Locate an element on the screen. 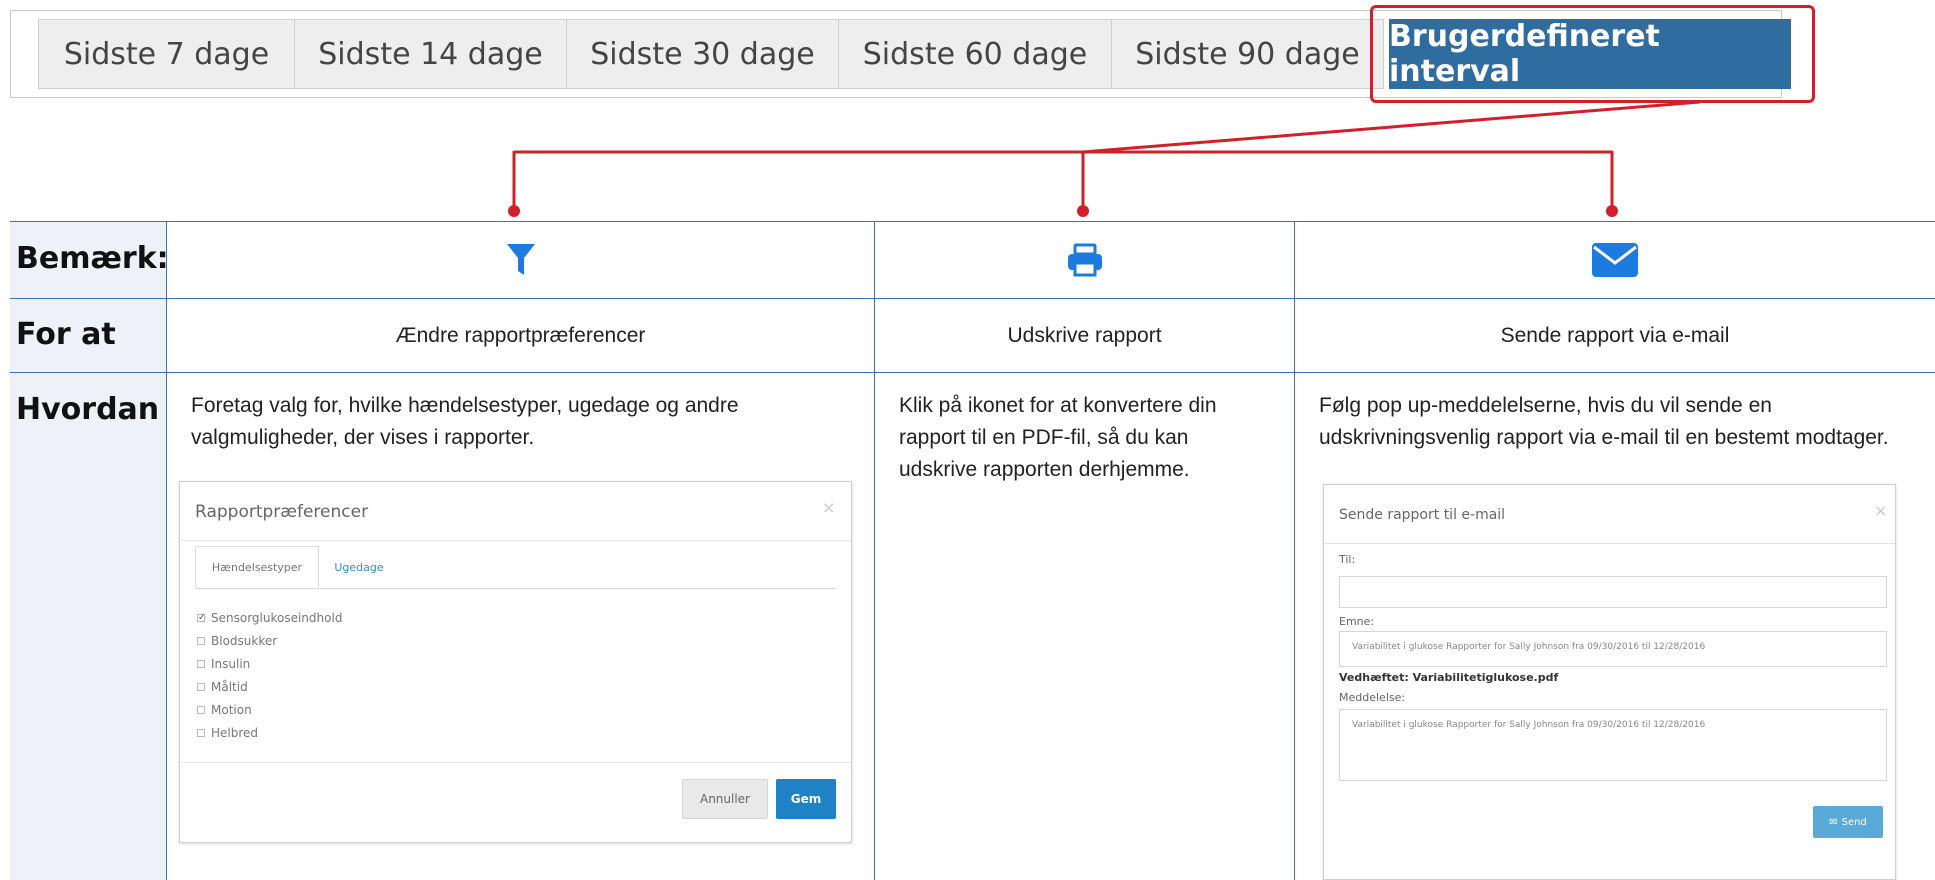 This screenshot has width=1935, height=880. checkbox-label: Insulin is located at coordinates (231, 664).